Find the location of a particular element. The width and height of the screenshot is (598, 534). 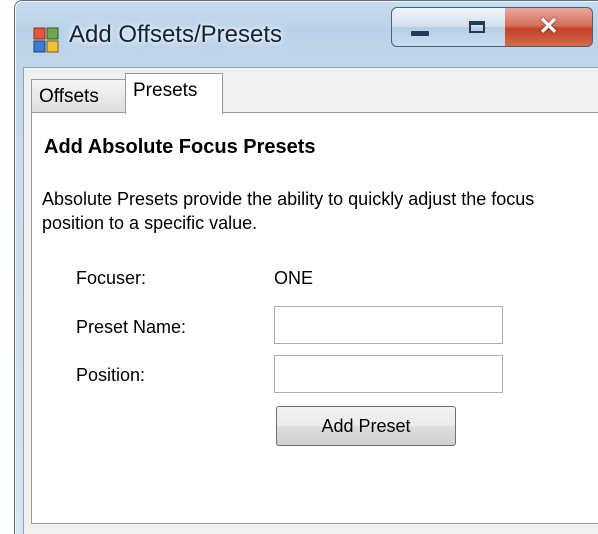

add-preset-button: Add Preset is located at coordinates (366, 426).